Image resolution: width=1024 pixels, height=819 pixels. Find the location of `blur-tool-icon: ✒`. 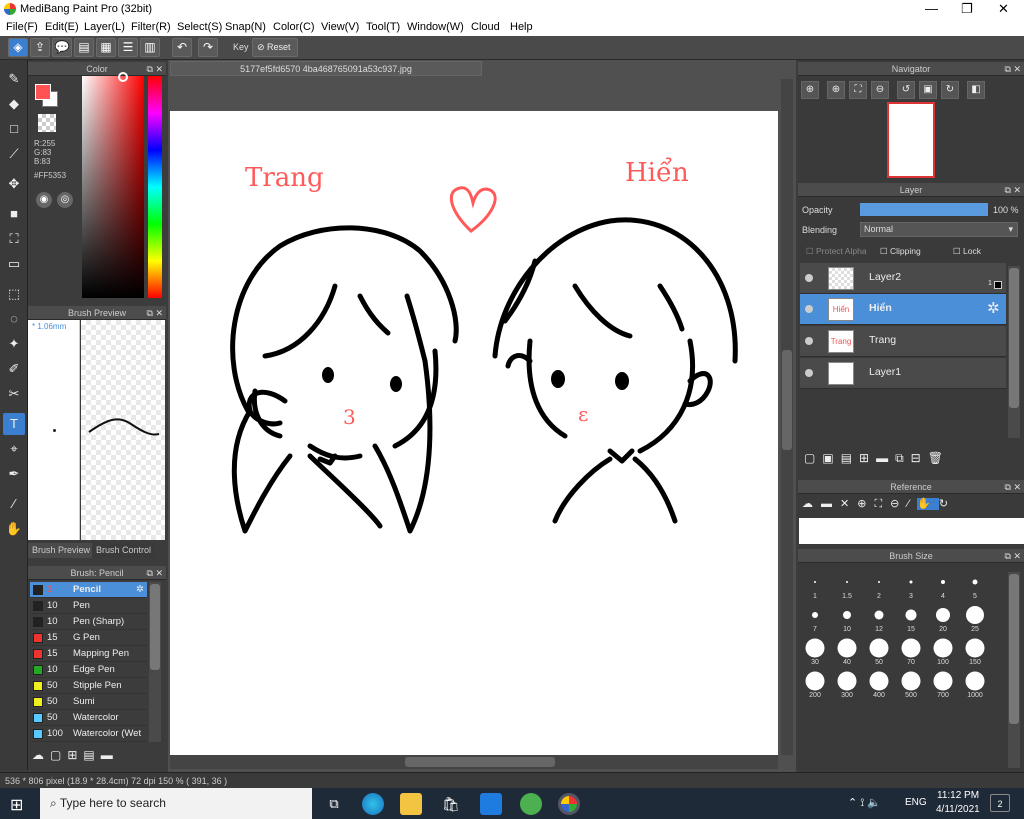

blur-tool-icon: ✒ is located at coordinates (14, 474).